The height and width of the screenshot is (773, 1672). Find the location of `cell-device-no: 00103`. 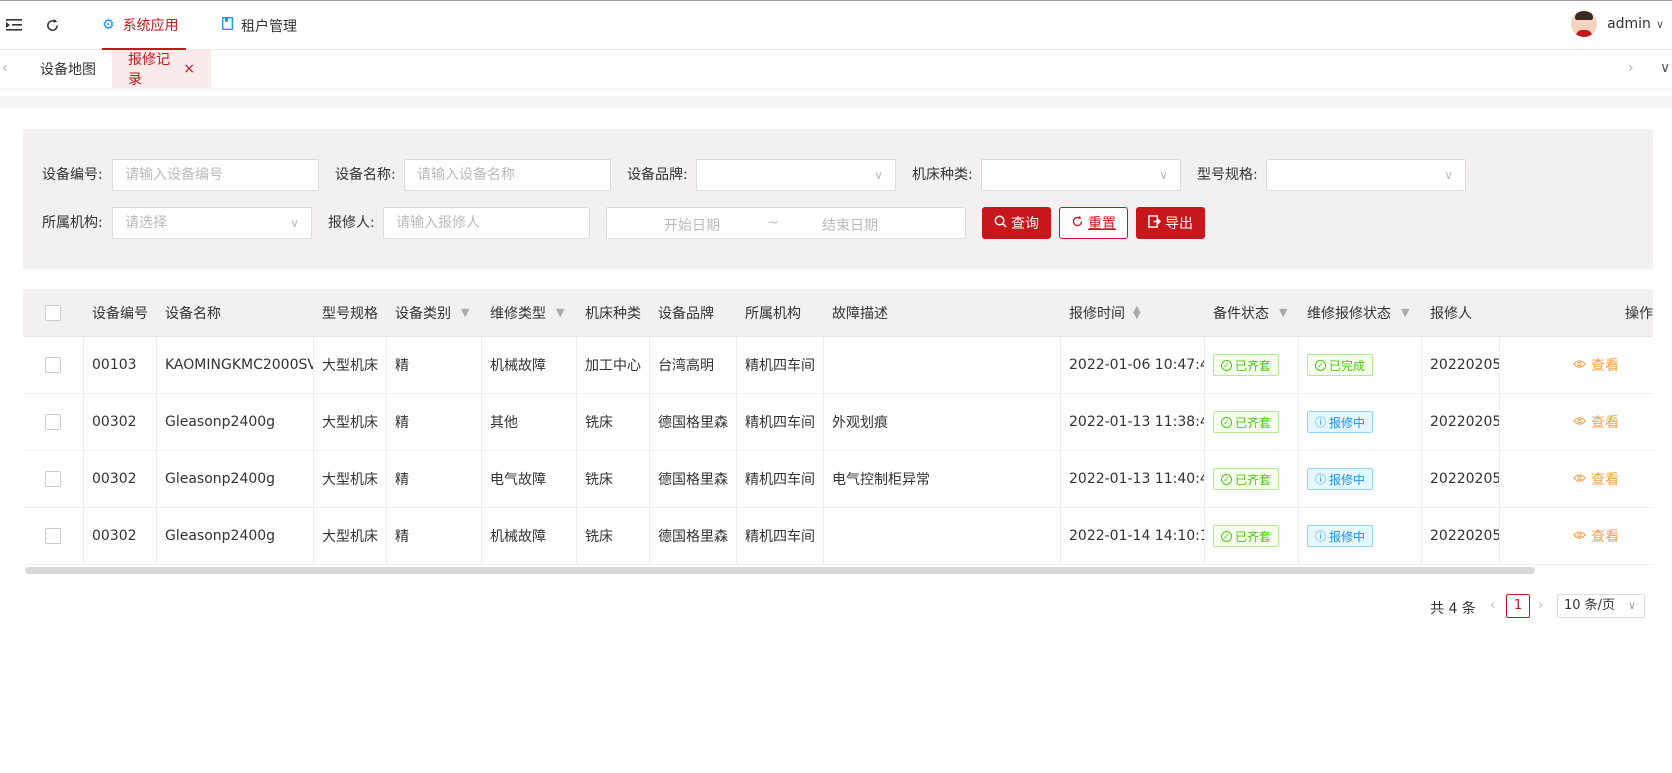

cell-device-no: 00103 is located at coordinates (120, 365).